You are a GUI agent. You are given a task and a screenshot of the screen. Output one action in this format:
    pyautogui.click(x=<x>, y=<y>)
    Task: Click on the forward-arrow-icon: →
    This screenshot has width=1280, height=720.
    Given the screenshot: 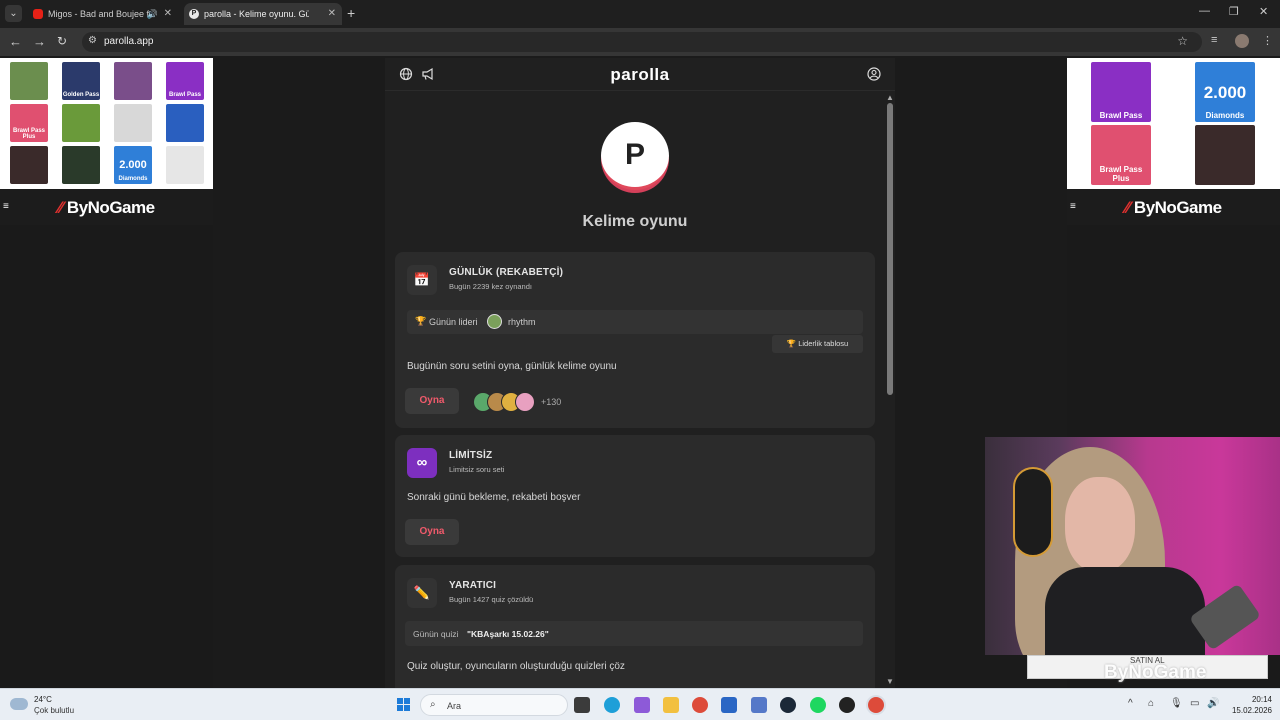 What is the action you would take?
    pyautogui.click(x=39, y=41)
    